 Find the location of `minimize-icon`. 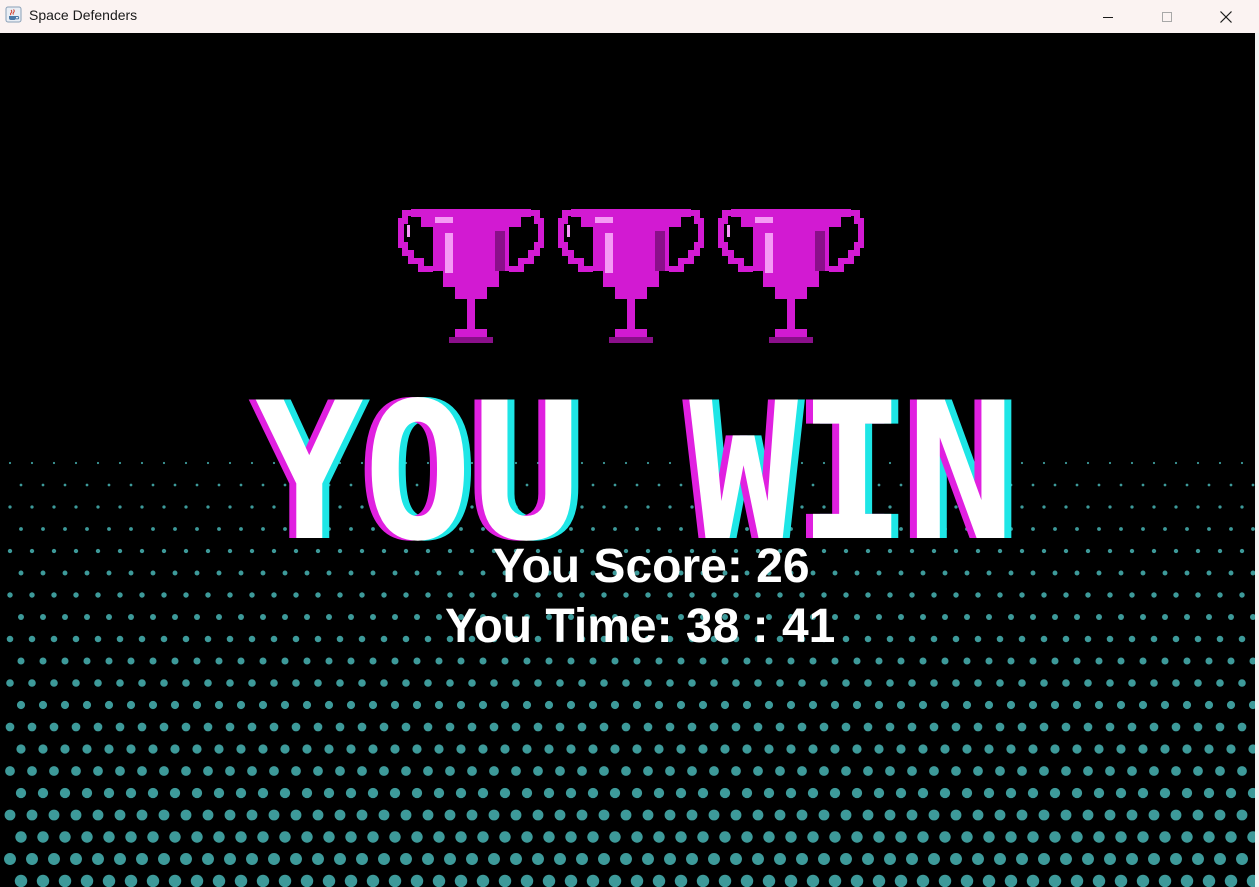

minimize-icon is located at coordinates (1108, 17).